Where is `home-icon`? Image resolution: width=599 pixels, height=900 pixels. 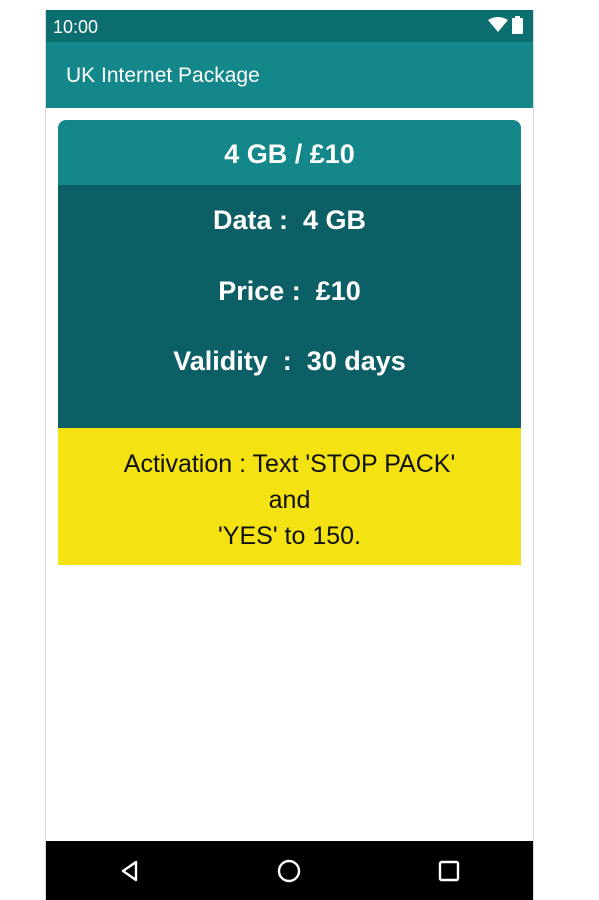
home-icon is located at coordinates (289, 871).